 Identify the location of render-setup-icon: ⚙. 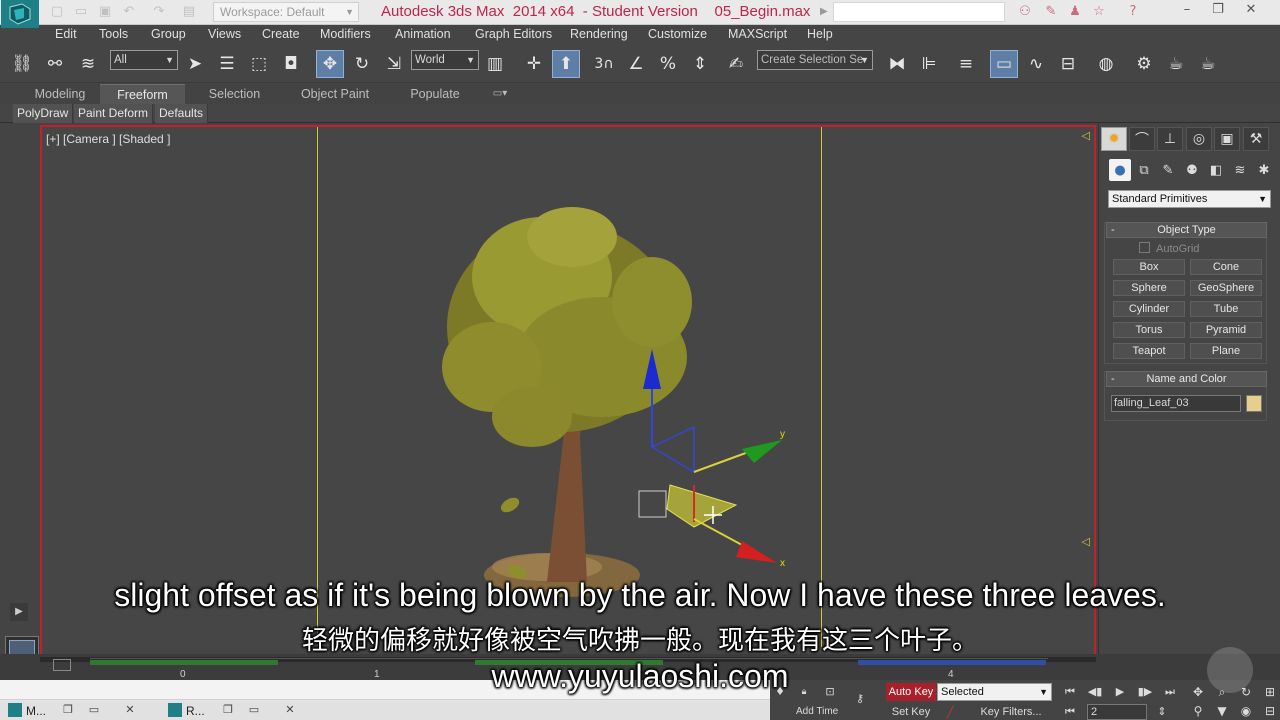
(1144, 64).